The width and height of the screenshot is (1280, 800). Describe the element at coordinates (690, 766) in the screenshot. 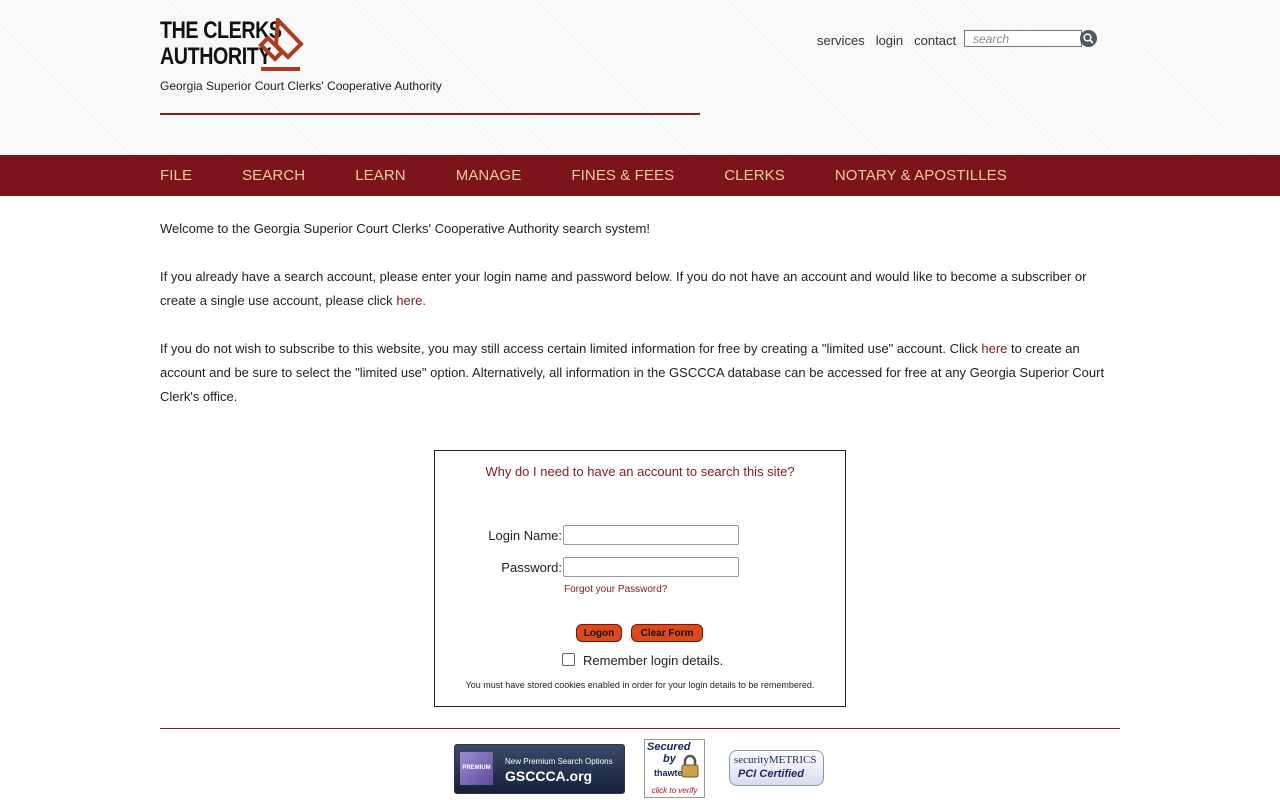

I see `padlock-icon` at that location.